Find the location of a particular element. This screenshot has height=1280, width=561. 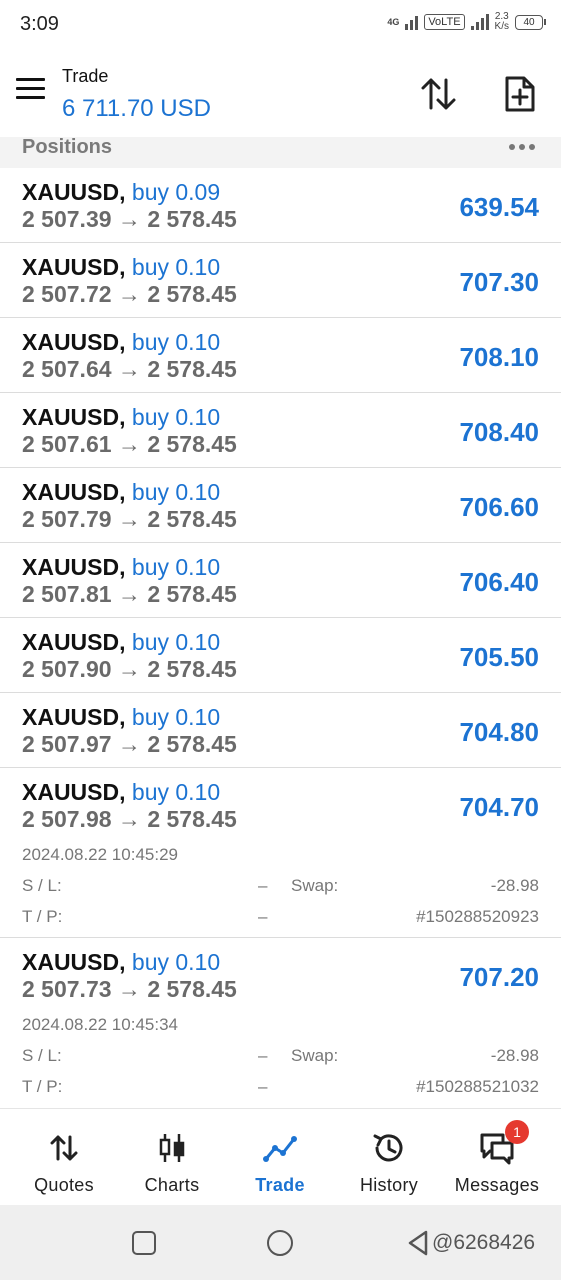

account-balance: 6 711.70 USD is located at coordinates (136, 108).